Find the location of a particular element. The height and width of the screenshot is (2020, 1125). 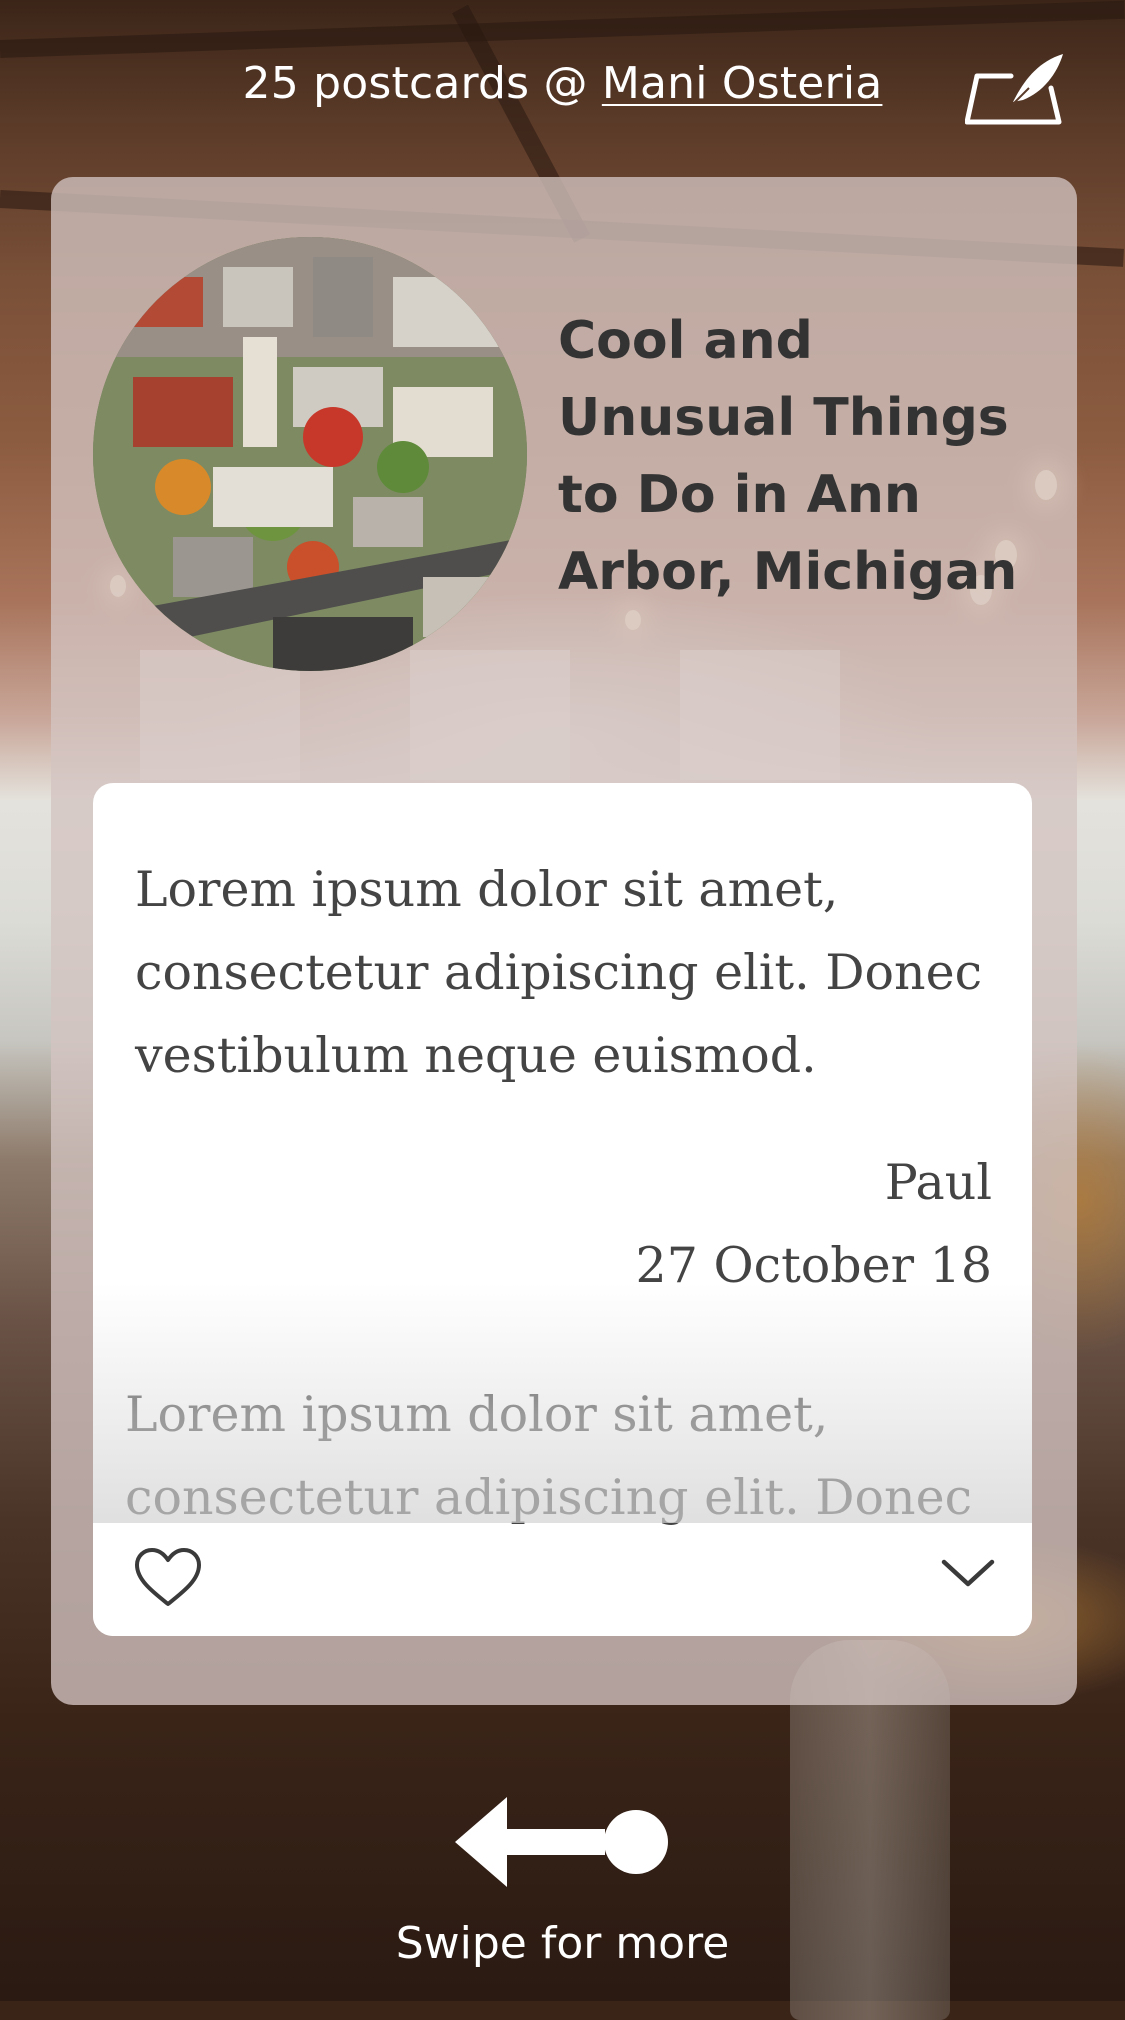

postcard-count-text: 25 postcards @ is located at coordinates (422, 83).